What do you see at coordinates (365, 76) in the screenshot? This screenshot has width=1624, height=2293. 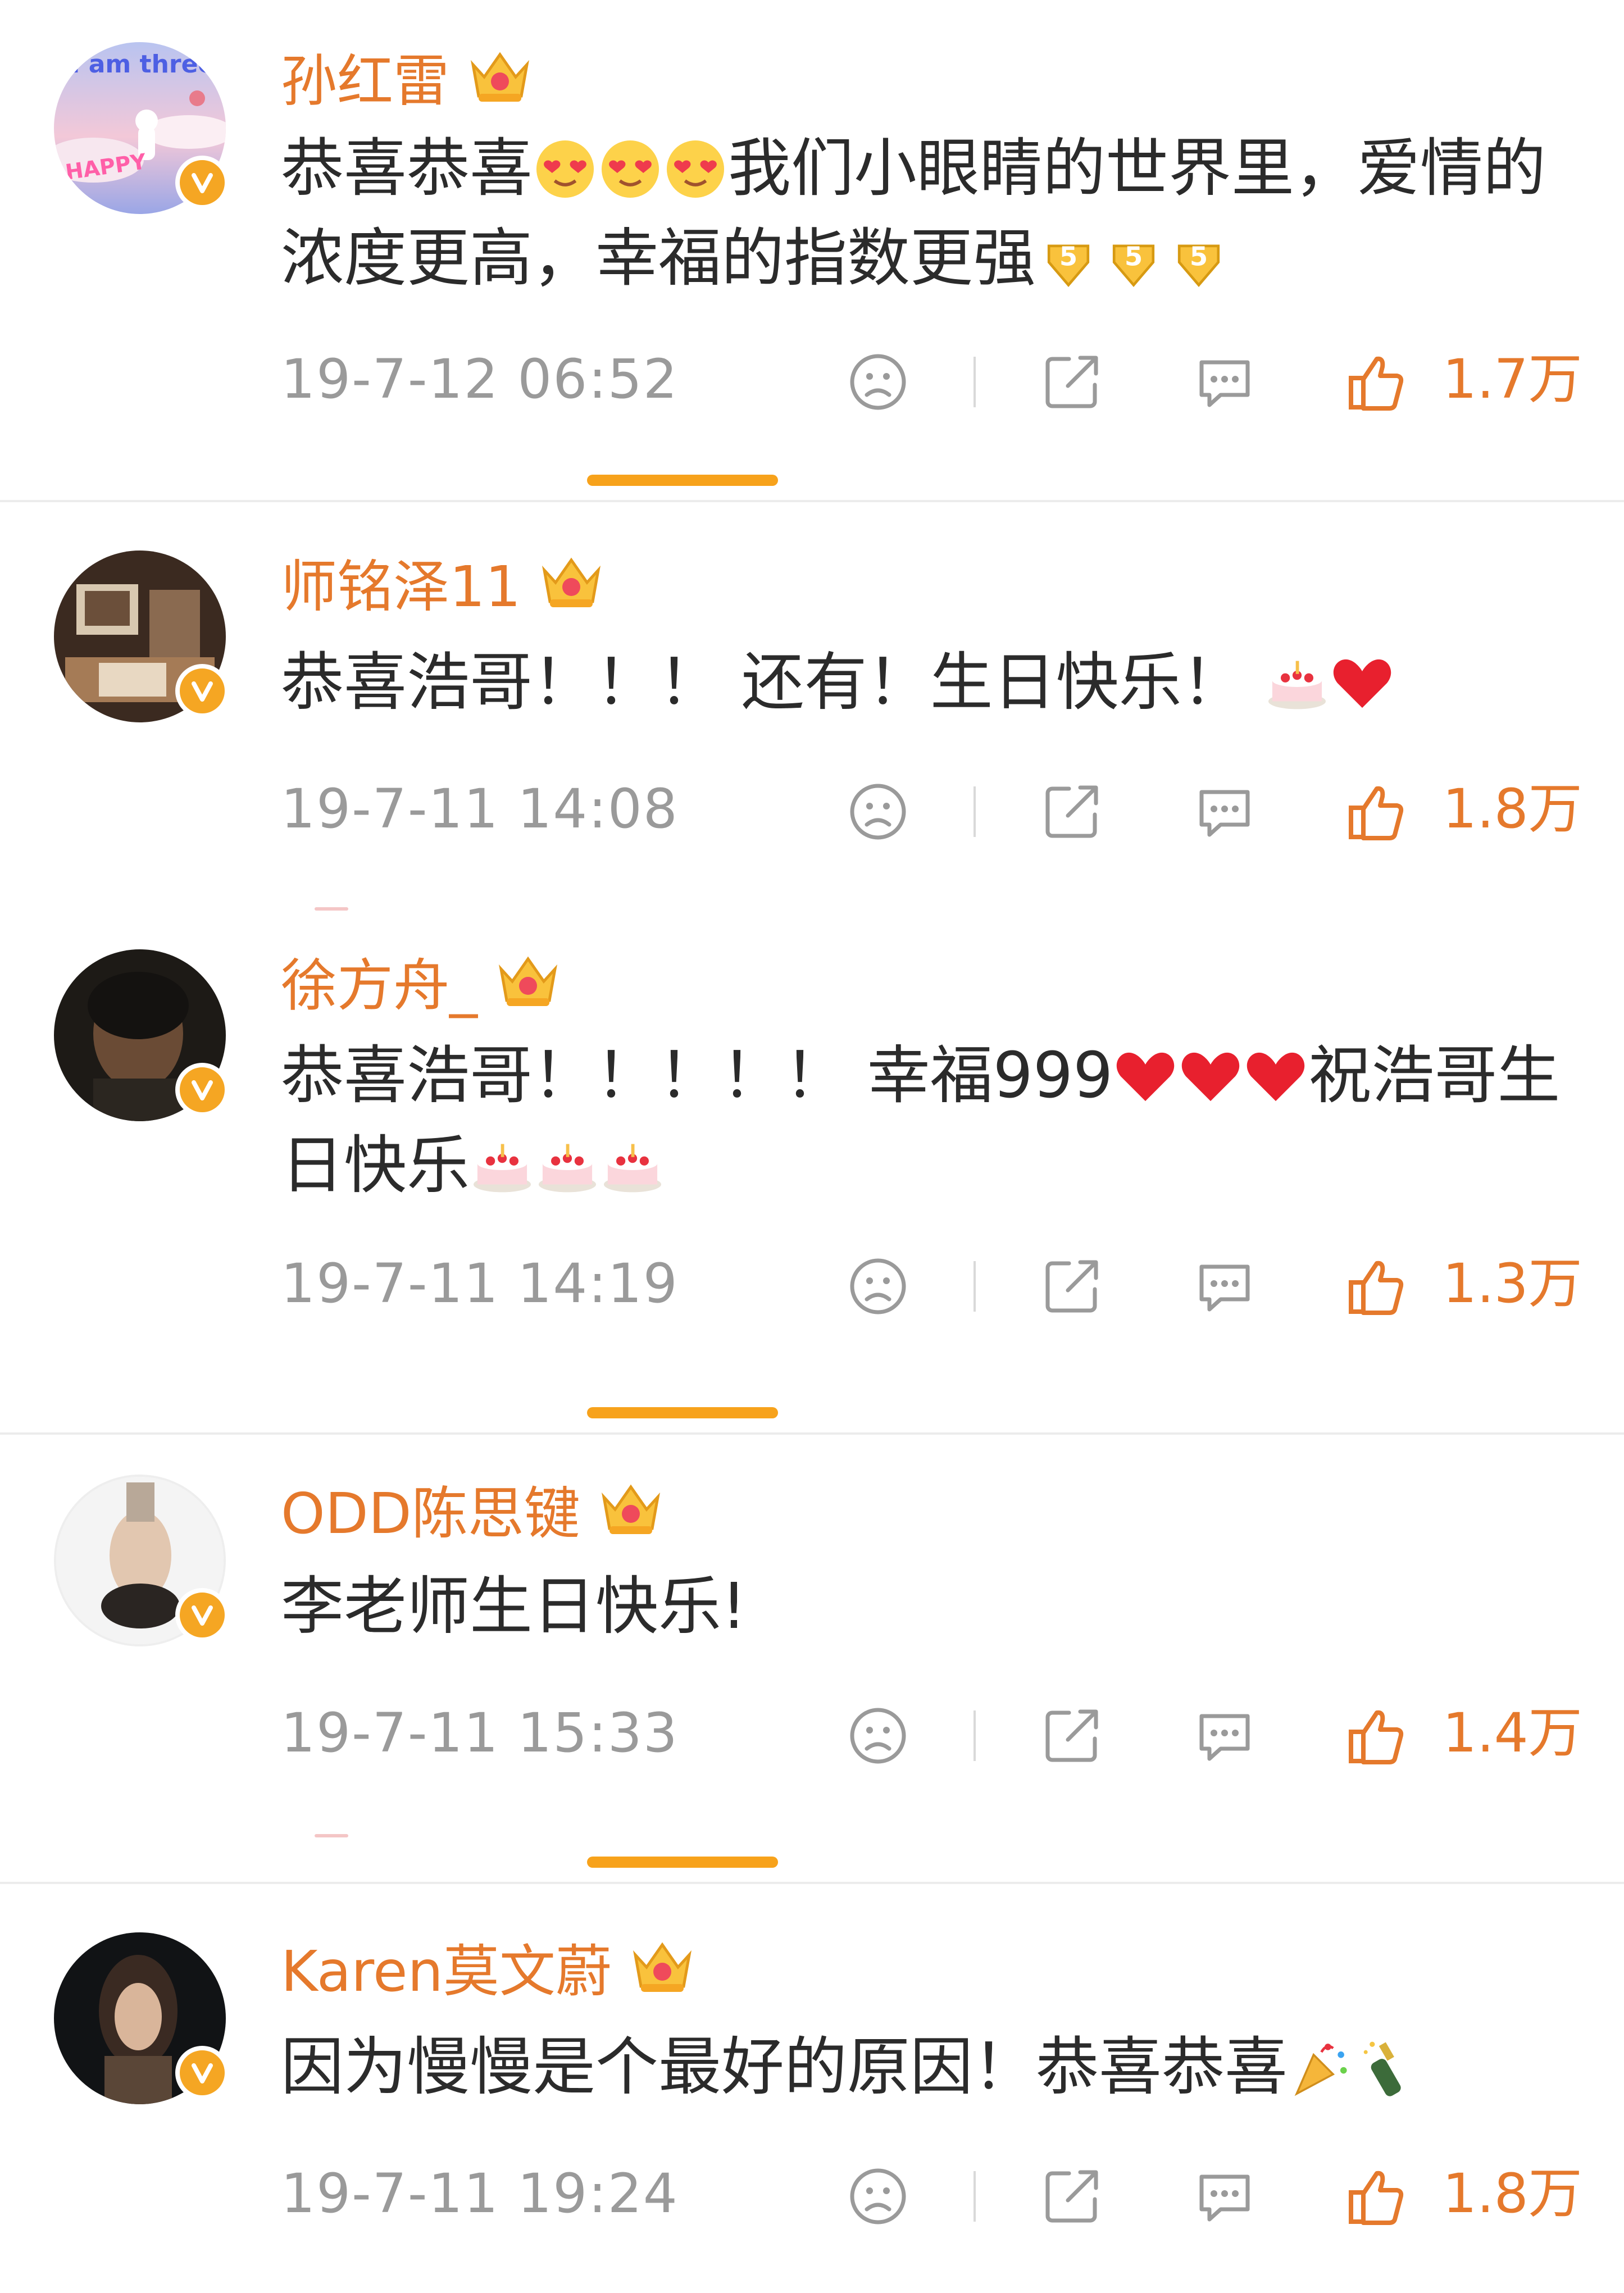 I see `username: 孙红雷` at bounding box center [365, 76].